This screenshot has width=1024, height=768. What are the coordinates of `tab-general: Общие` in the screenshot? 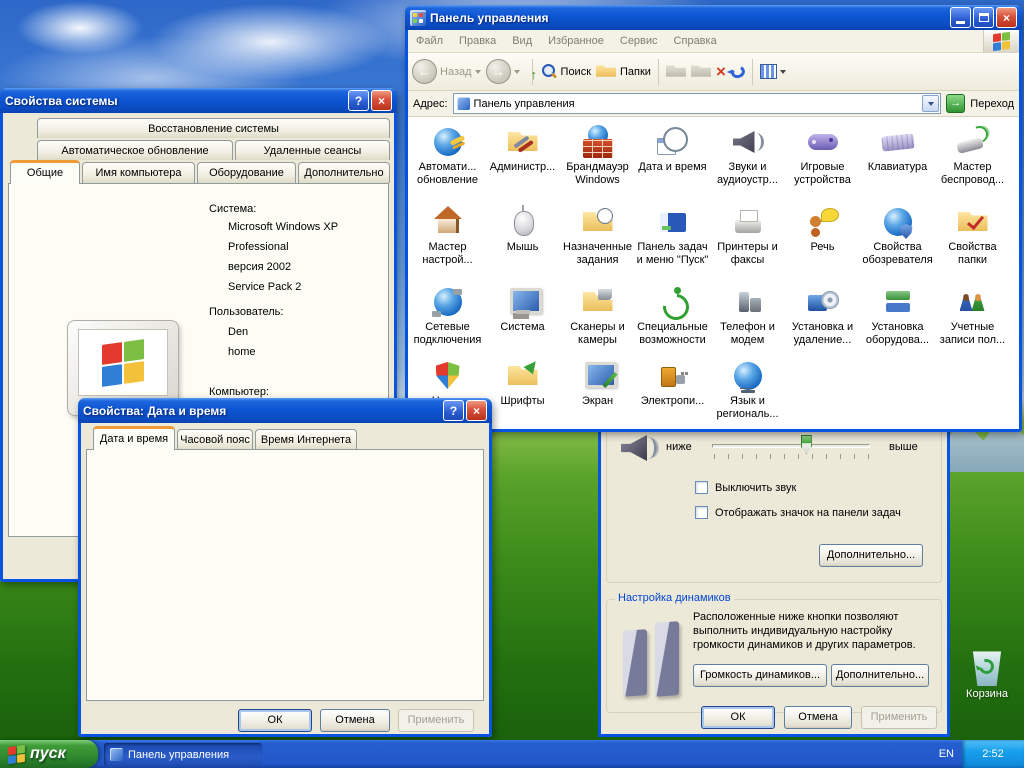 It's located at (45, 172).